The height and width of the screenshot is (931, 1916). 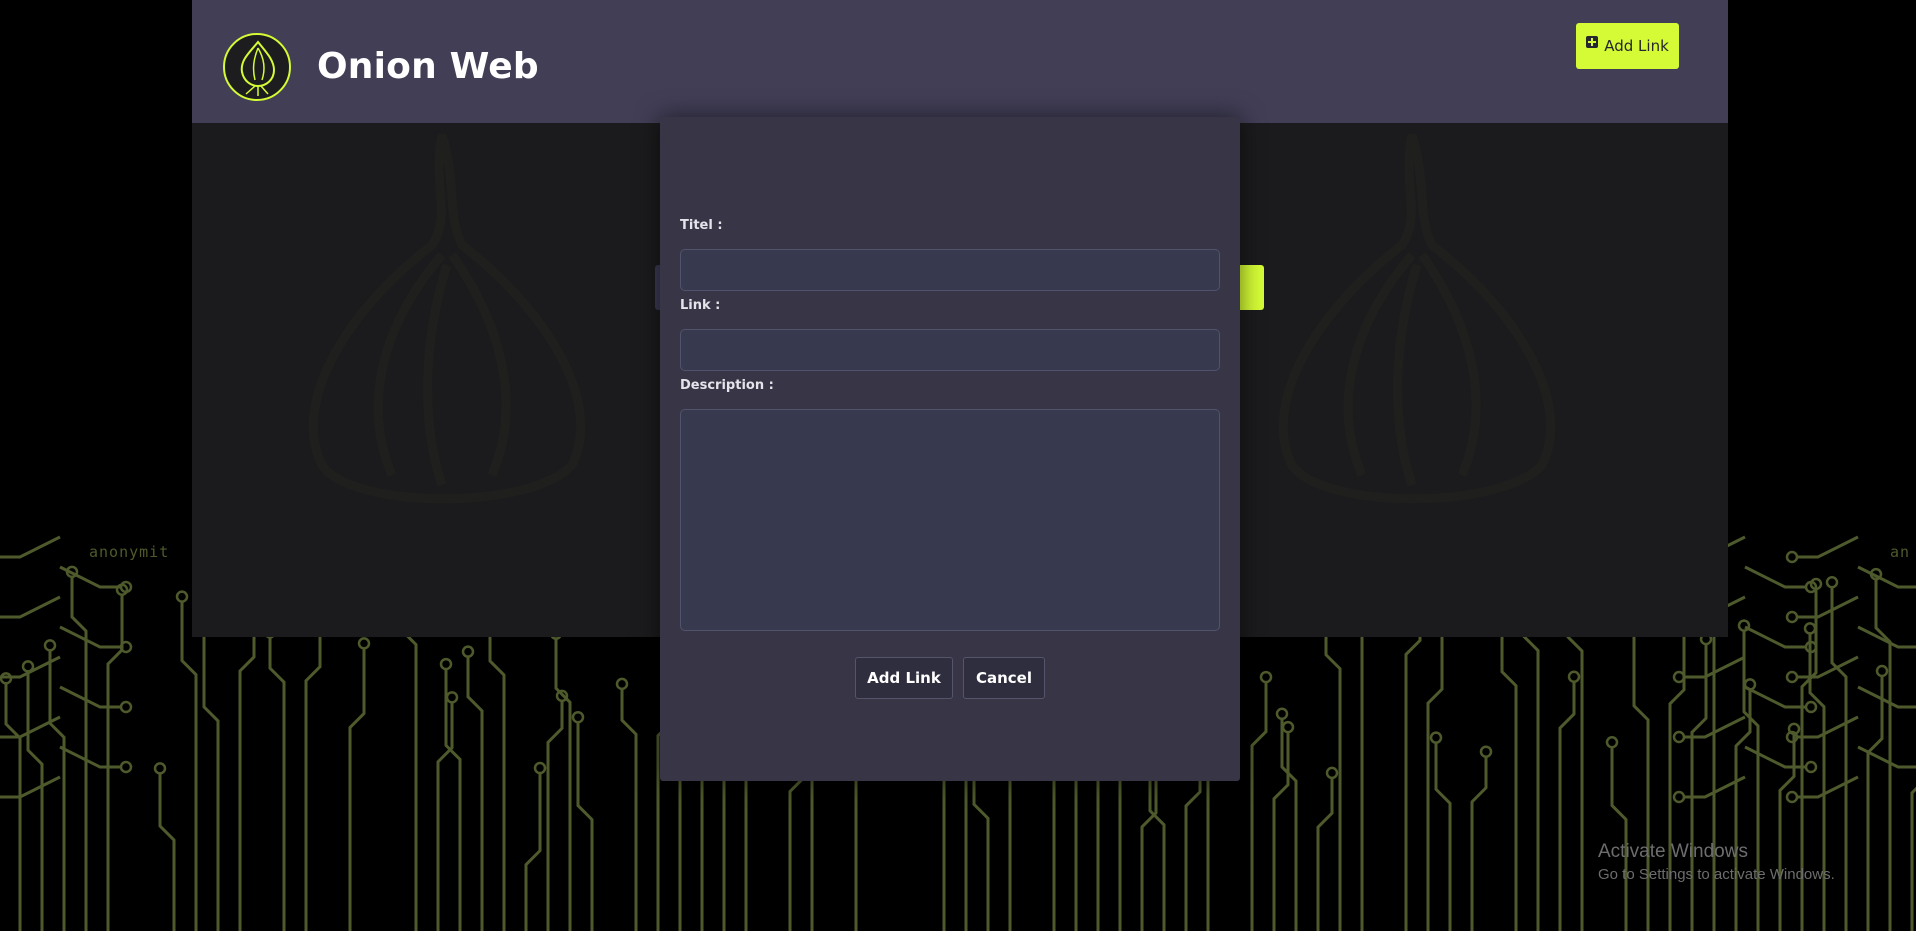 What do you see at coordinates (257, 67) in the screenshot?
I see `onion-logo-icon` at bounding box center [257, 67].